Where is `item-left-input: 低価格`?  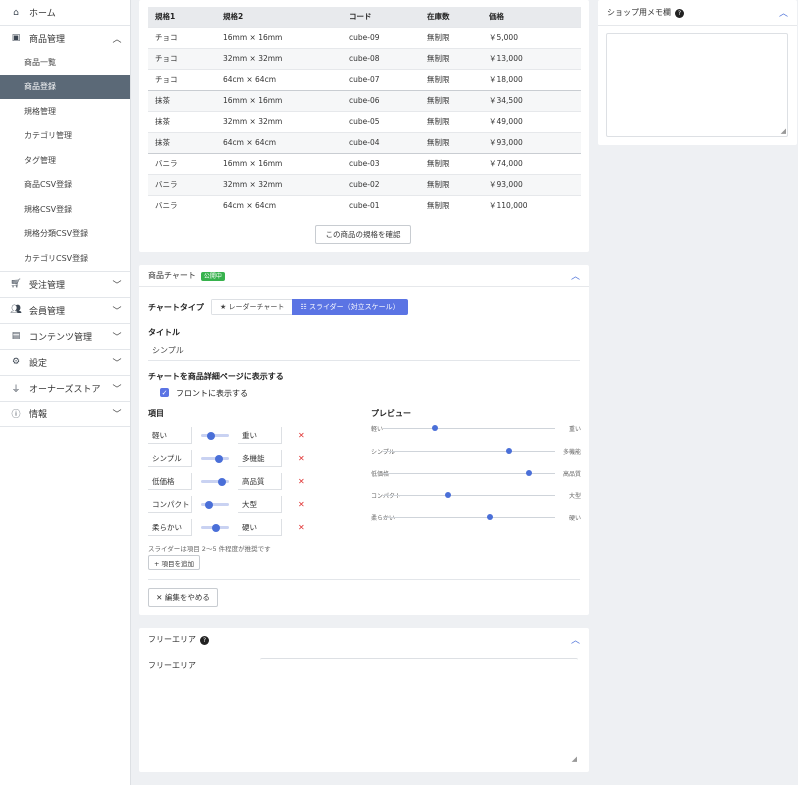
item-left-input: 低価格 is located at coordinates (170, 481).